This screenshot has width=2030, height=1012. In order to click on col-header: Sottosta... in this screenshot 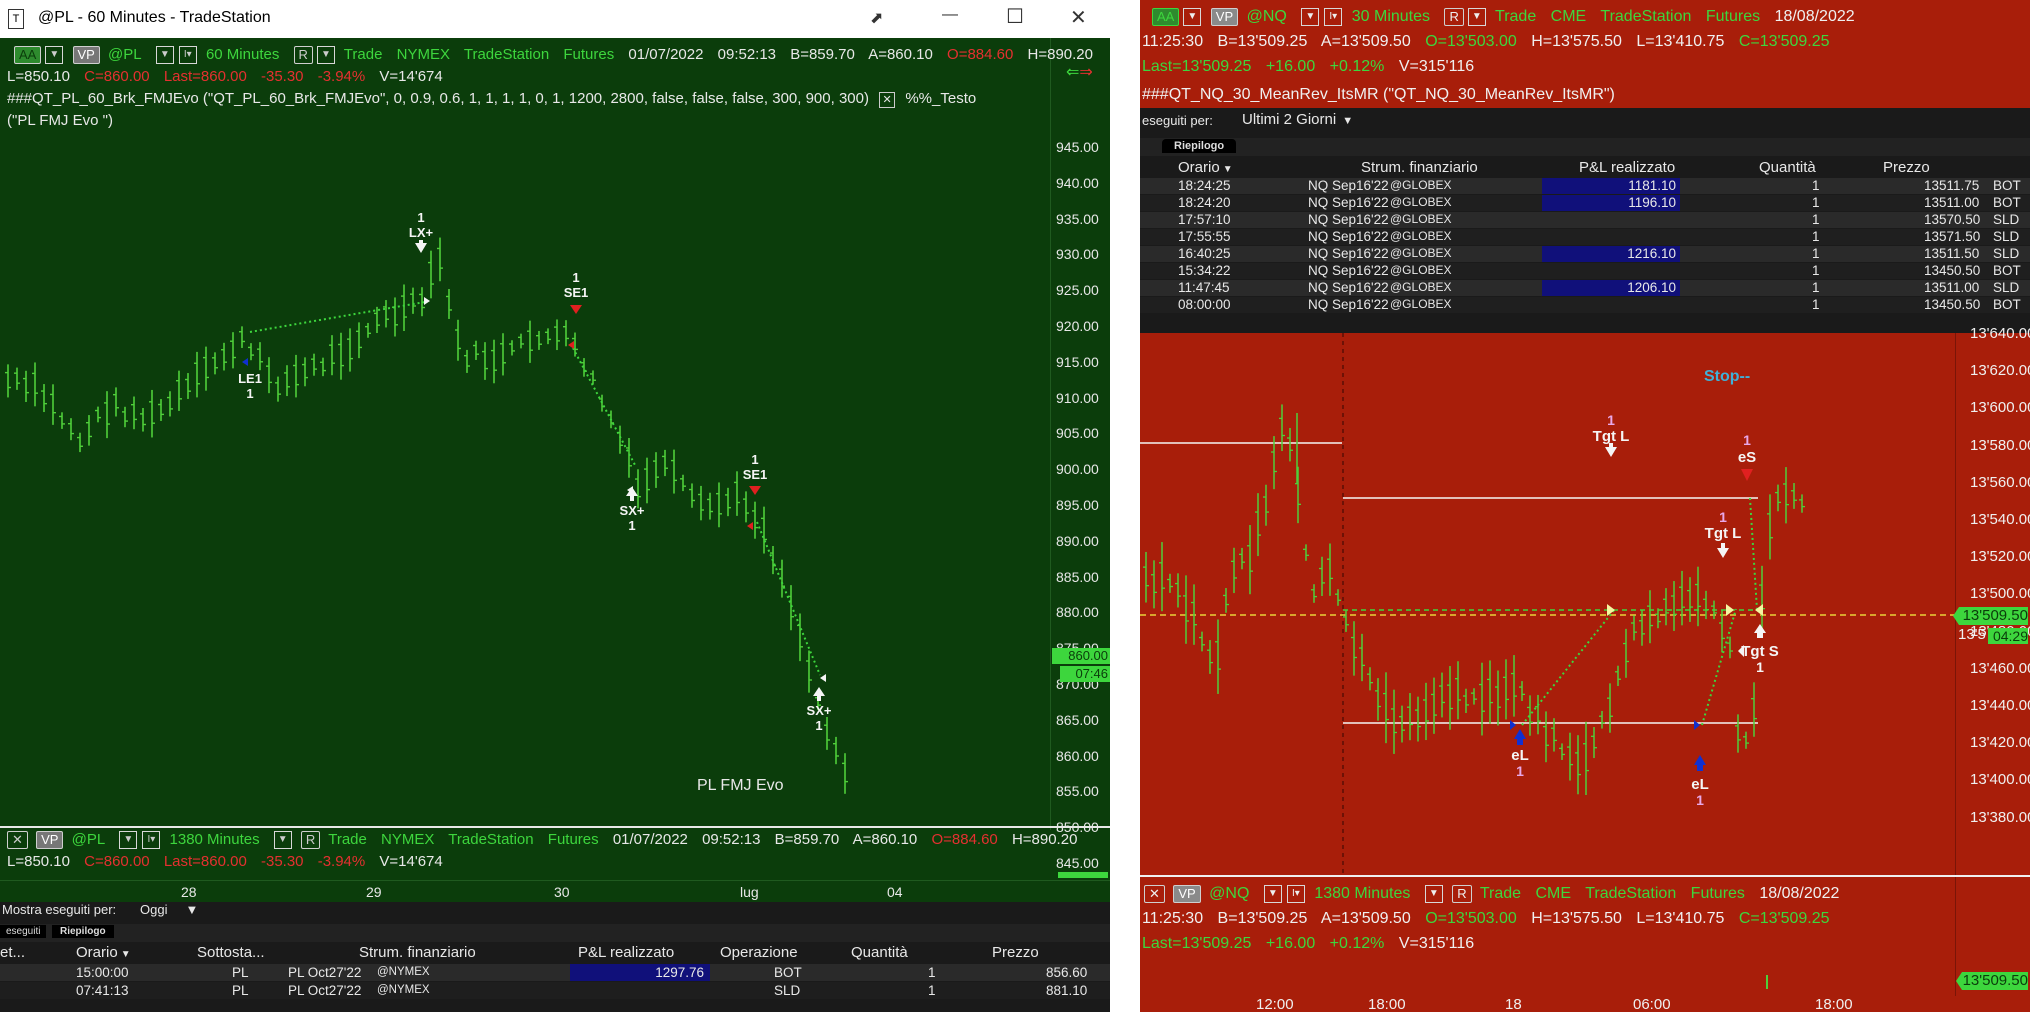, I will do `click(231, 952)`.